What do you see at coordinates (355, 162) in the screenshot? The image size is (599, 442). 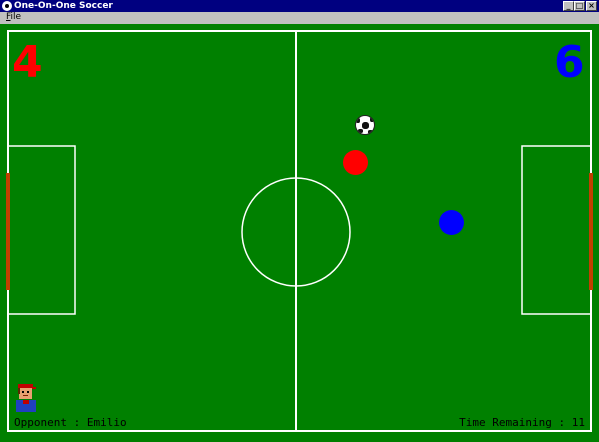 I see `red-player` at bounding box center [355, 162].